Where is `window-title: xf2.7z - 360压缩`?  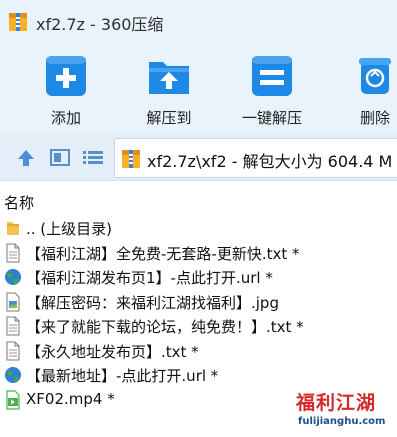 window-title: xf2.7z - 360压缩 is located at coordinates (100, 24).